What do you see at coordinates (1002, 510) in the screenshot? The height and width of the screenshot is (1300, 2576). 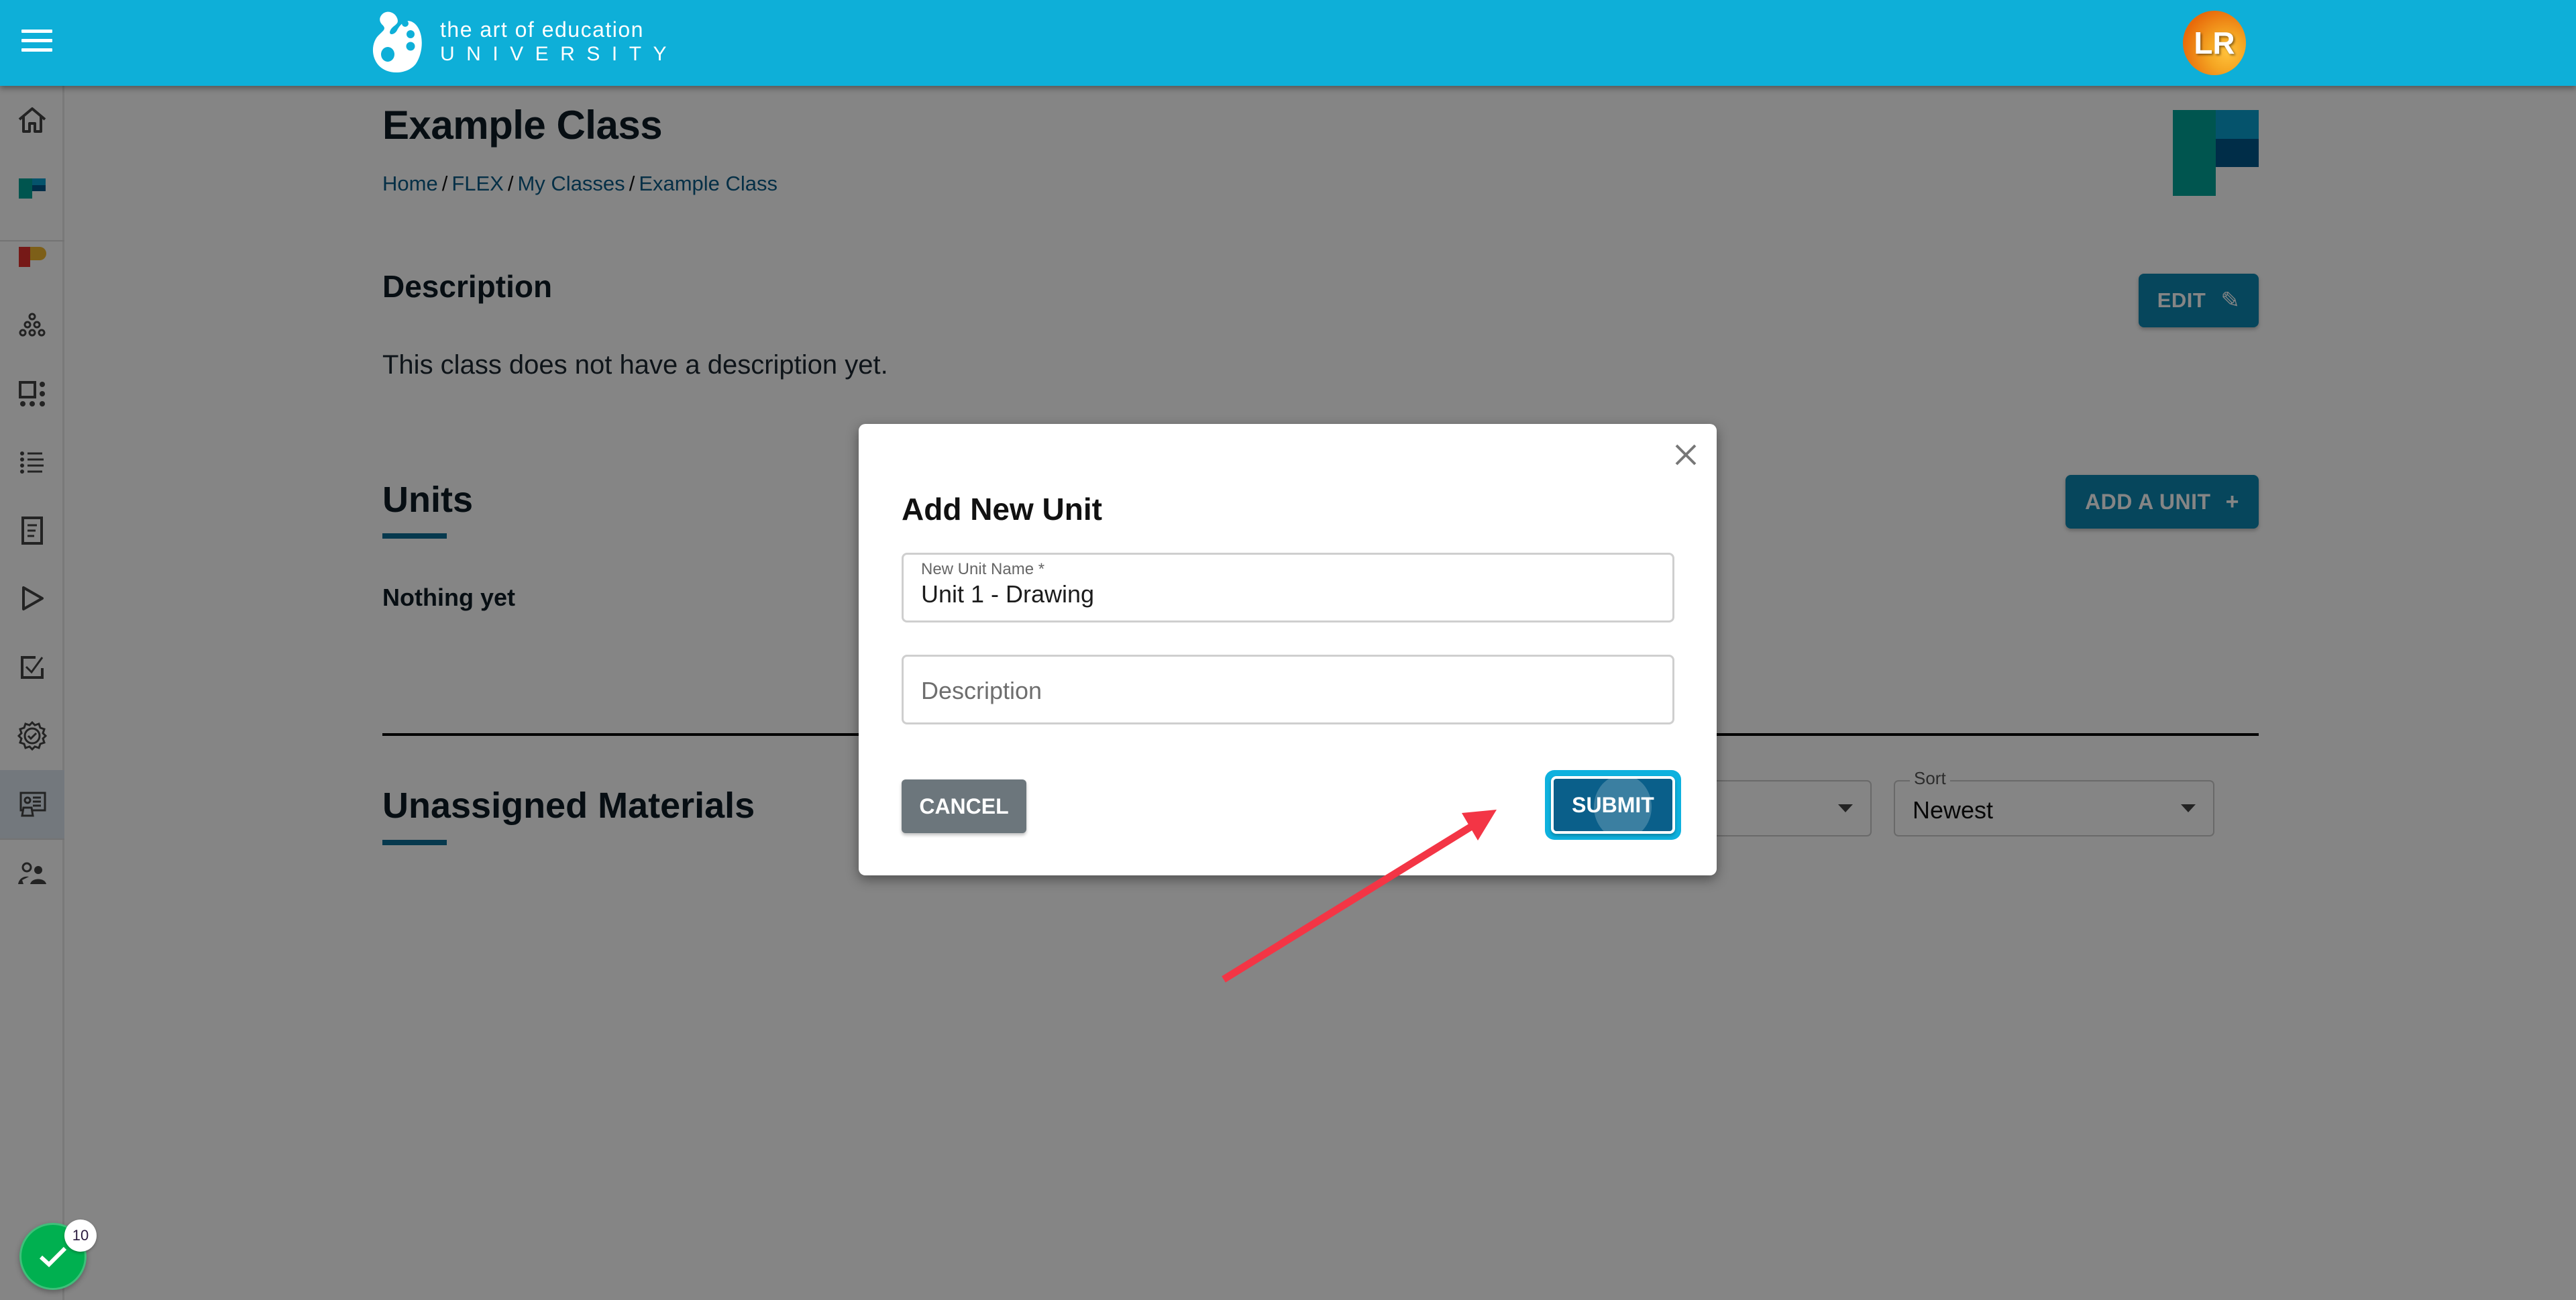 I see `dialog-title: Add New Unit` at bounding box center [1002, 510].